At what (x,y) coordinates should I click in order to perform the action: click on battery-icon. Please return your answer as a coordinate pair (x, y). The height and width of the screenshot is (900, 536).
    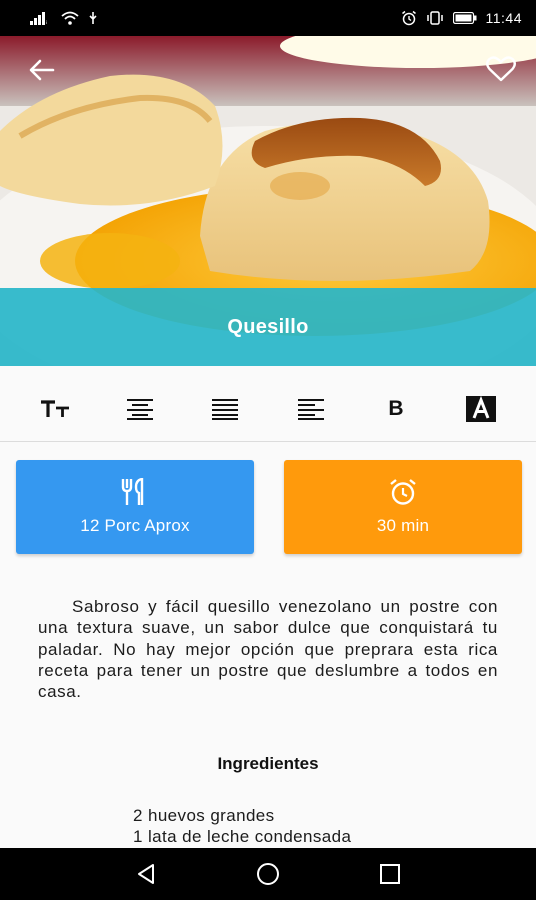
    Looking at the image, I should click on (464, 18).